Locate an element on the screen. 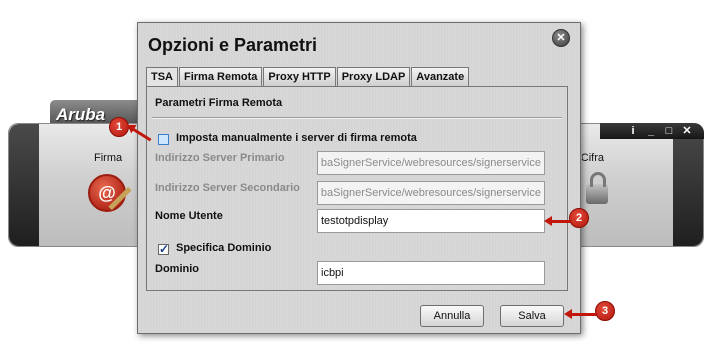  sign-label: Firma is located at coordinates (108, 158).